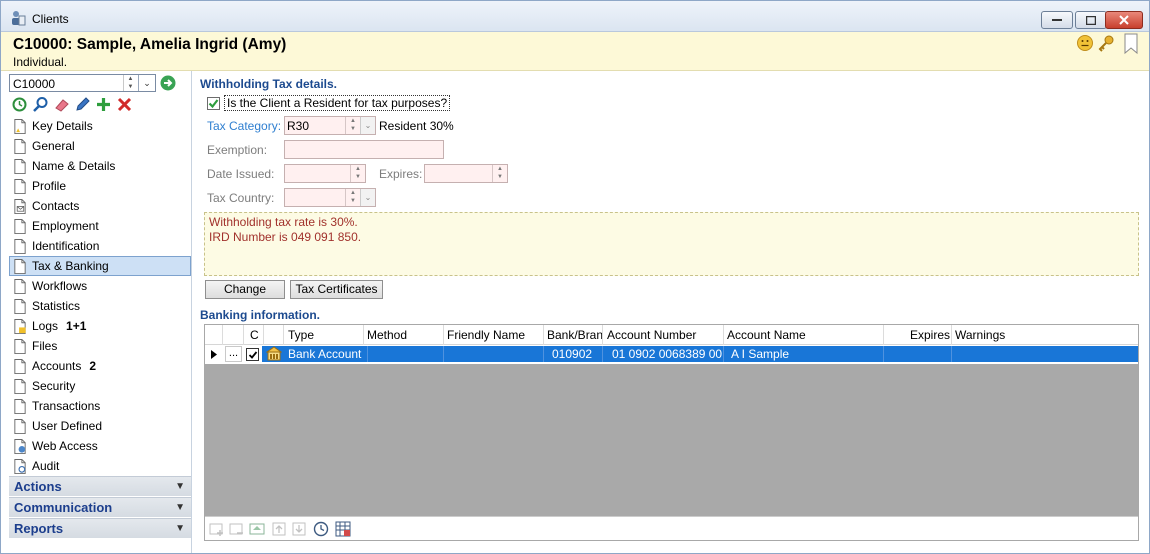 The image size is (1150, 554). What do you see at coordinates (330, 125) in the screenshot?
I see `tax-category-field: R30 ▲ ▼ ⌄` at bounding box center [330, 125].